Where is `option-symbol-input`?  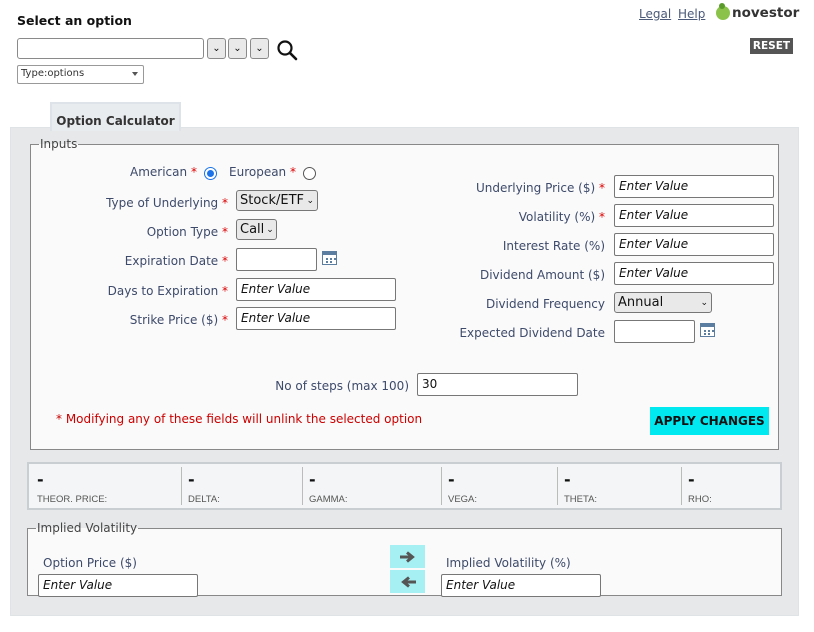
option-symbol-input is located at coordinates (110, 48).